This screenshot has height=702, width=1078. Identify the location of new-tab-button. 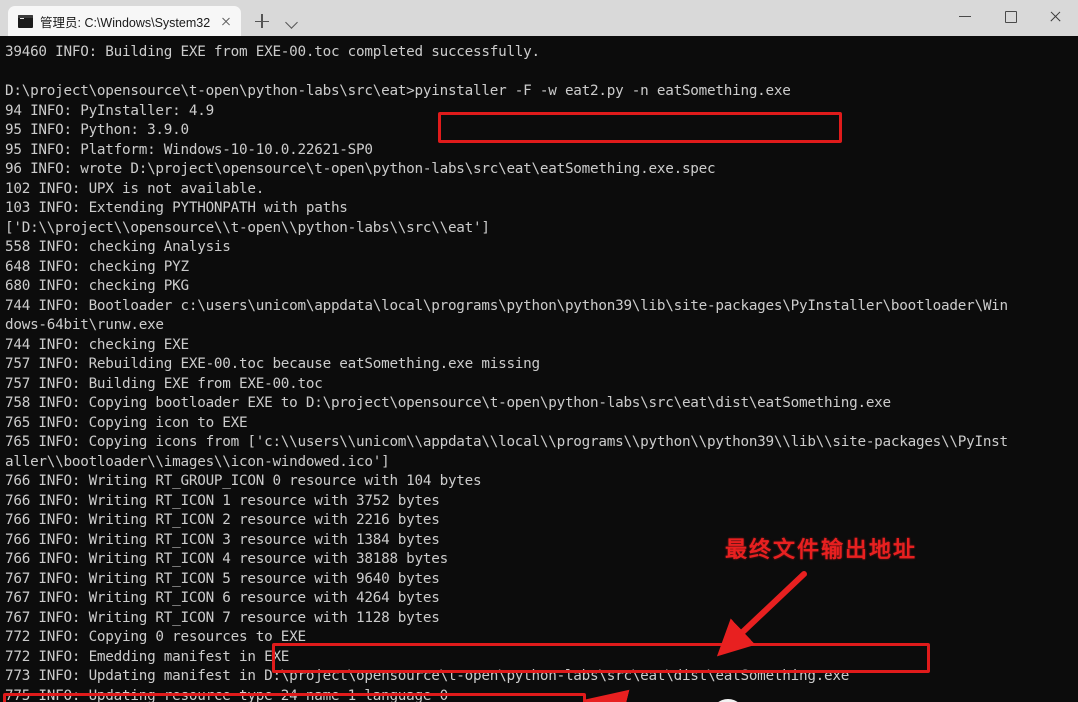
(262, 21).